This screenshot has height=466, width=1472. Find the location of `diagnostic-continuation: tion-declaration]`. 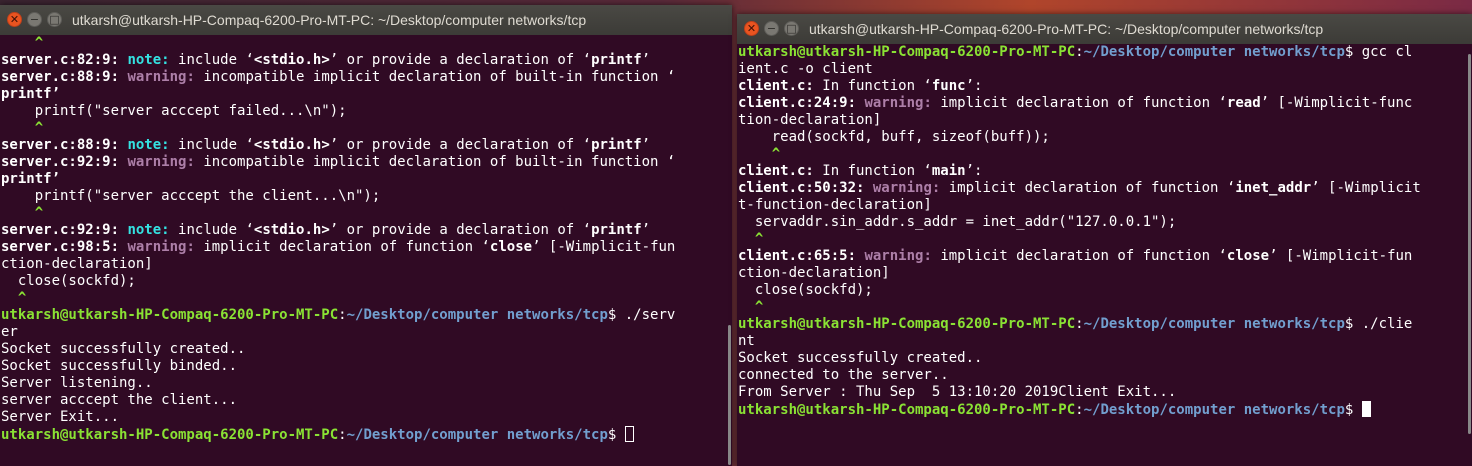

diagnostic-continuation: tion-declaration] is located at coordinates (810, 120).